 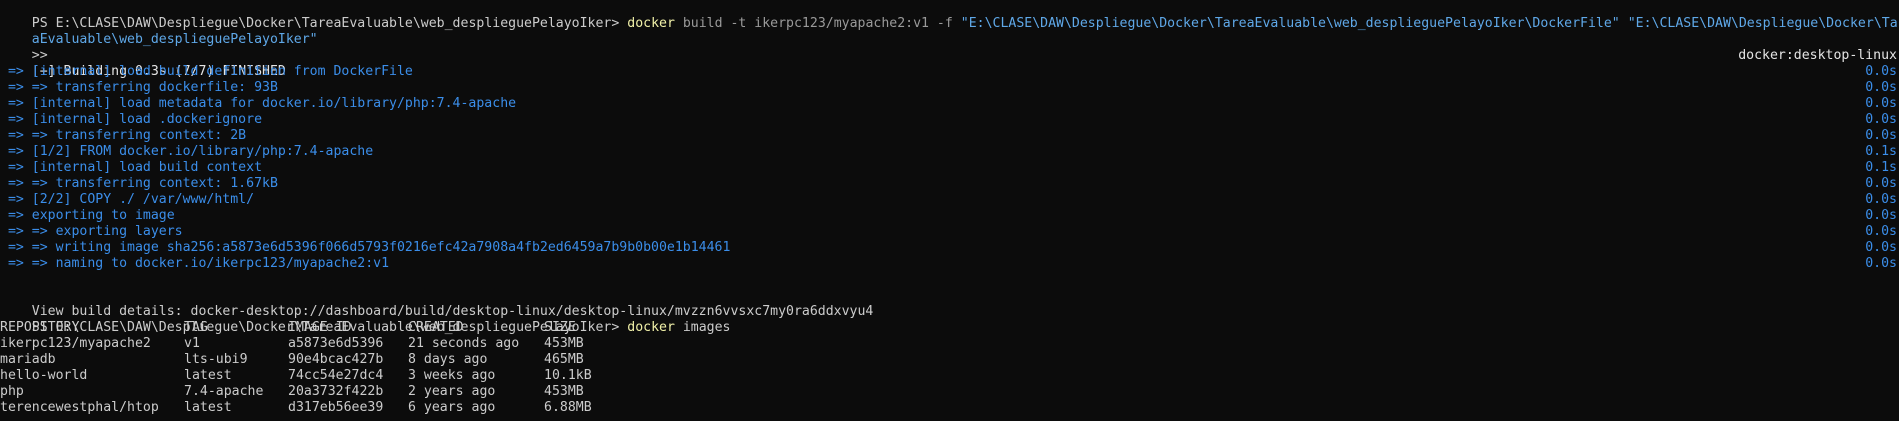 I want to click on build-step-text: => [2/2] COPY ./ /var/www/html/, so click(x=127, y=199).